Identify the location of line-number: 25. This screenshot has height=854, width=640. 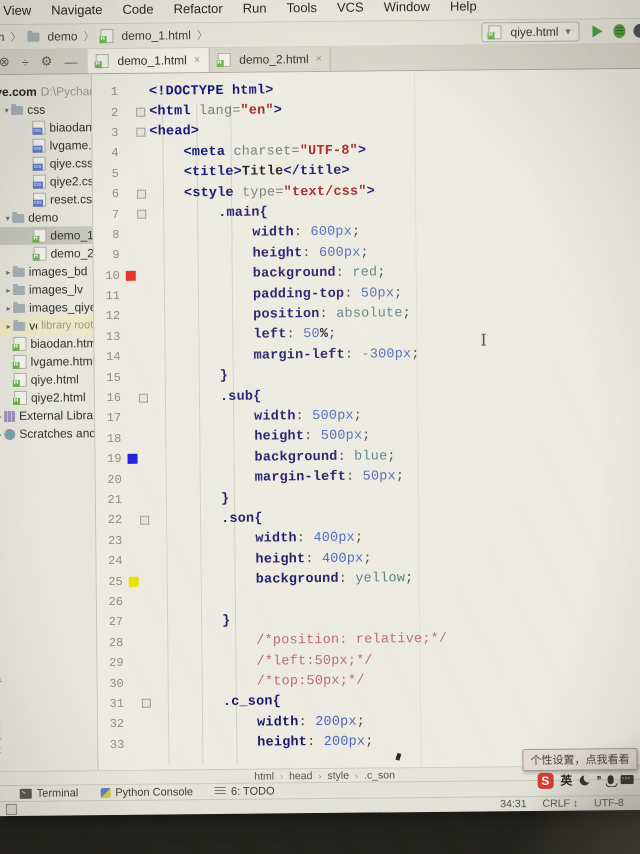
(115, 581).